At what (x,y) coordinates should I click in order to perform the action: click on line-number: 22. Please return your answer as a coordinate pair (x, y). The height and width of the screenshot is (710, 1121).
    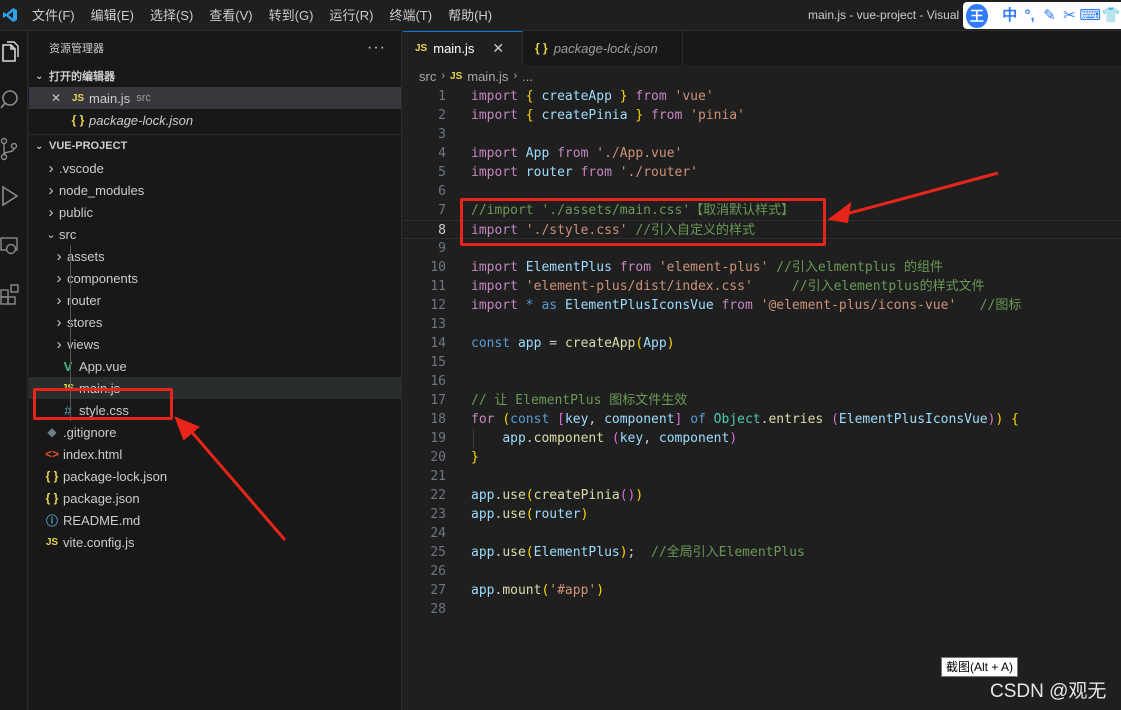
    Looking at the image, I should click on (438, 495).